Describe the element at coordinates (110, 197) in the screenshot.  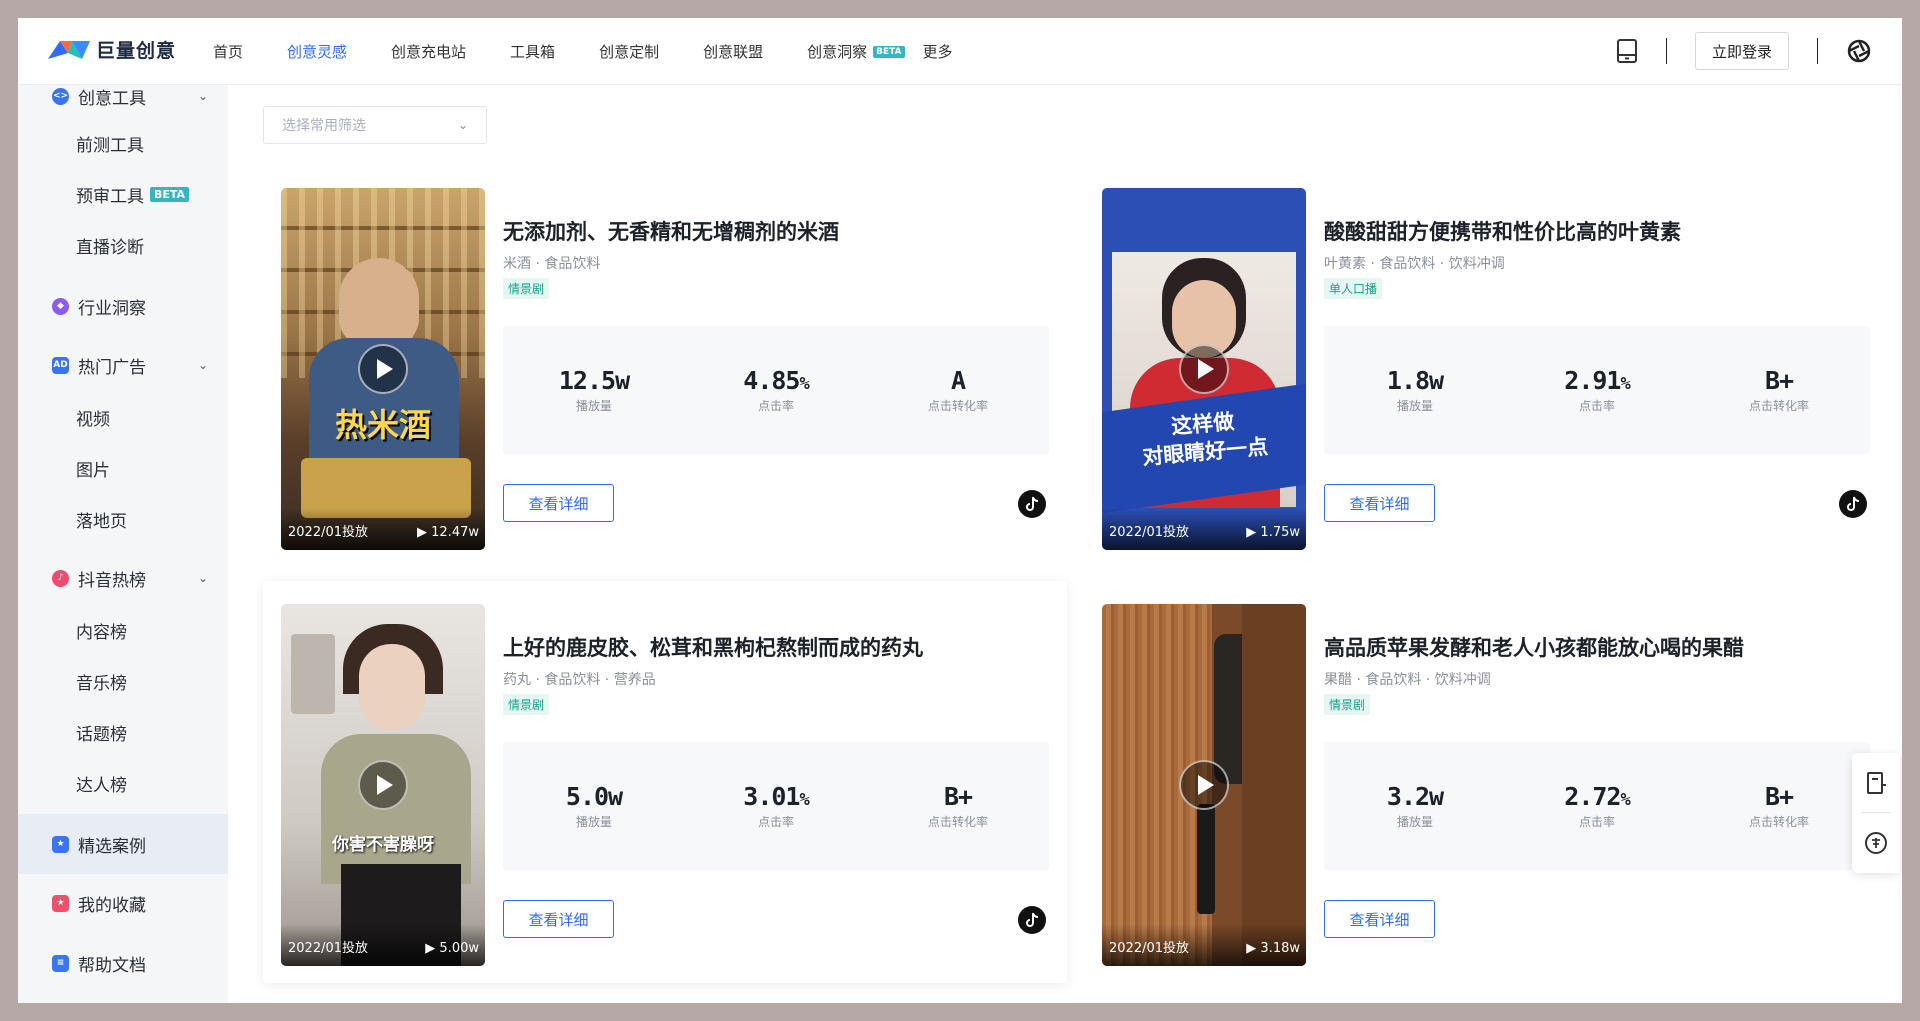
I see `sidebar-item-label: 预审工具` at that location.